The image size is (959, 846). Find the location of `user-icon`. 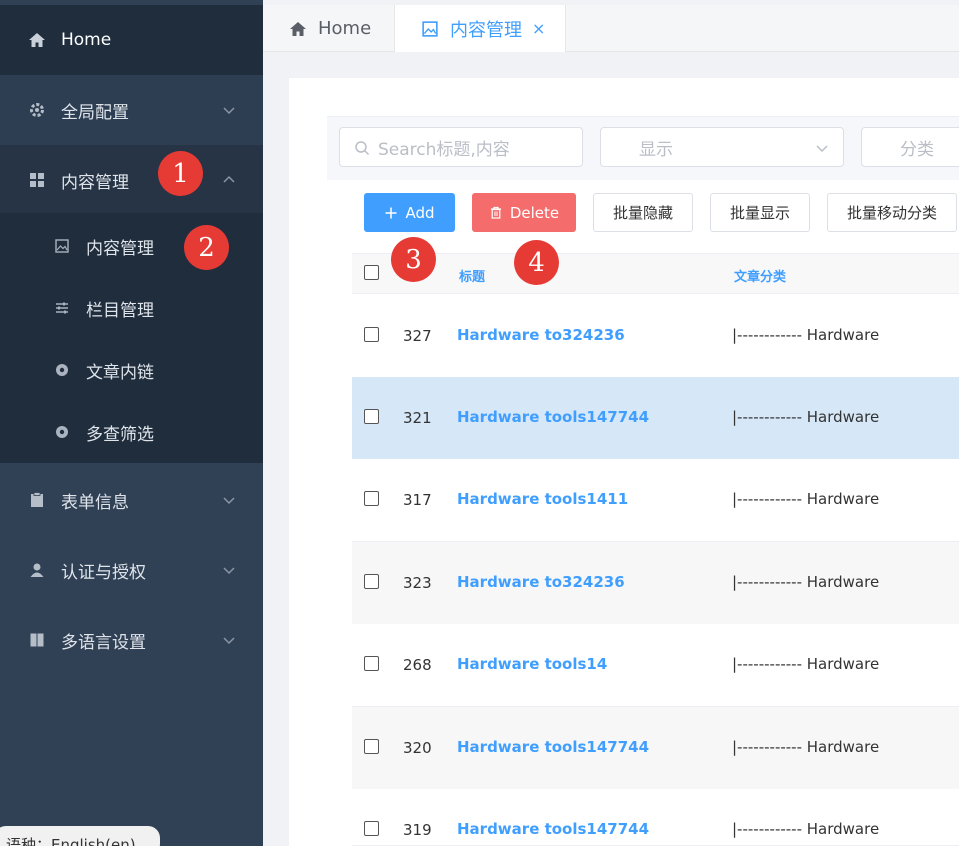

user-icon is located at coordinates (37, 570).